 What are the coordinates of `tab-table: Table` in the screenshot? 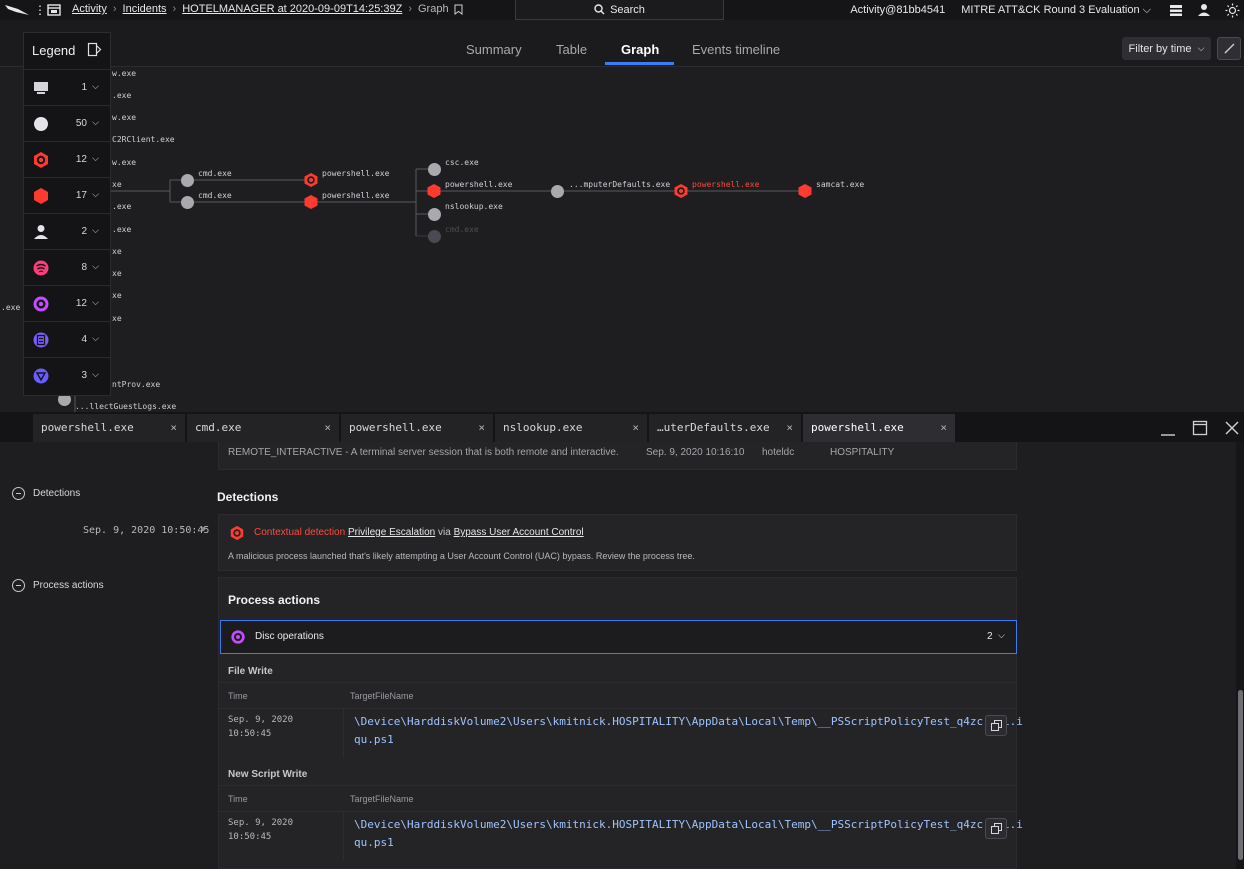 It's located at (571, 49).